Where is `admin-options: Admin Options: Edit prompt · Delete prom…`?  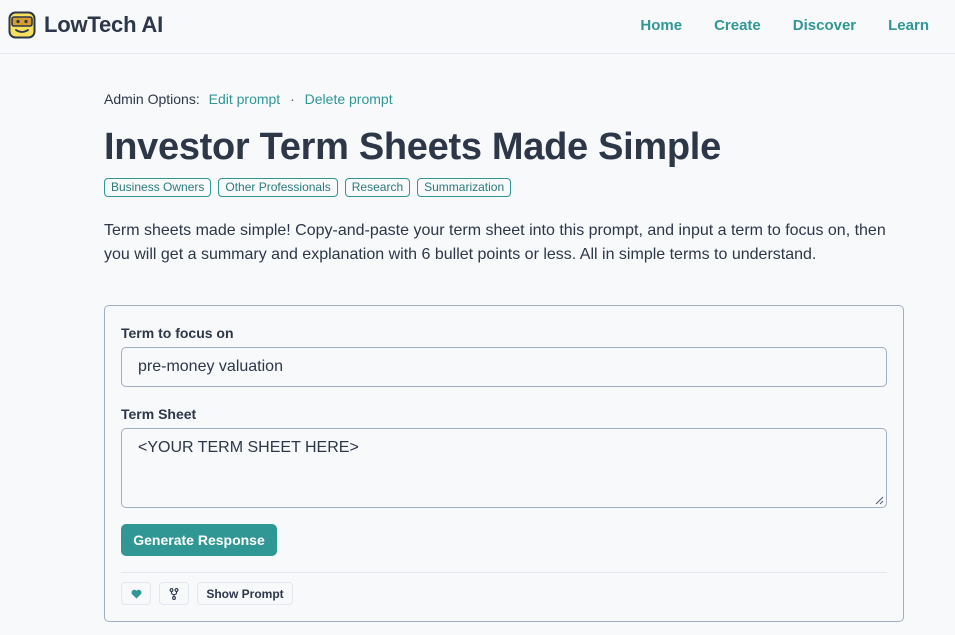 admin-options: Admin Options: Edit prompt · Delete prom… is located at coordinates (504, 99).